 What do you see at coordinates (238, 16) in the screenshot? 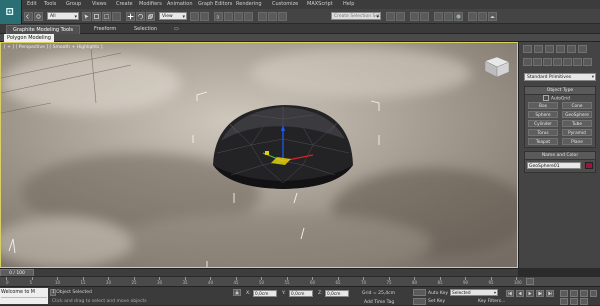
I see `percent-snap-icon` at bounding box center [238, 16].